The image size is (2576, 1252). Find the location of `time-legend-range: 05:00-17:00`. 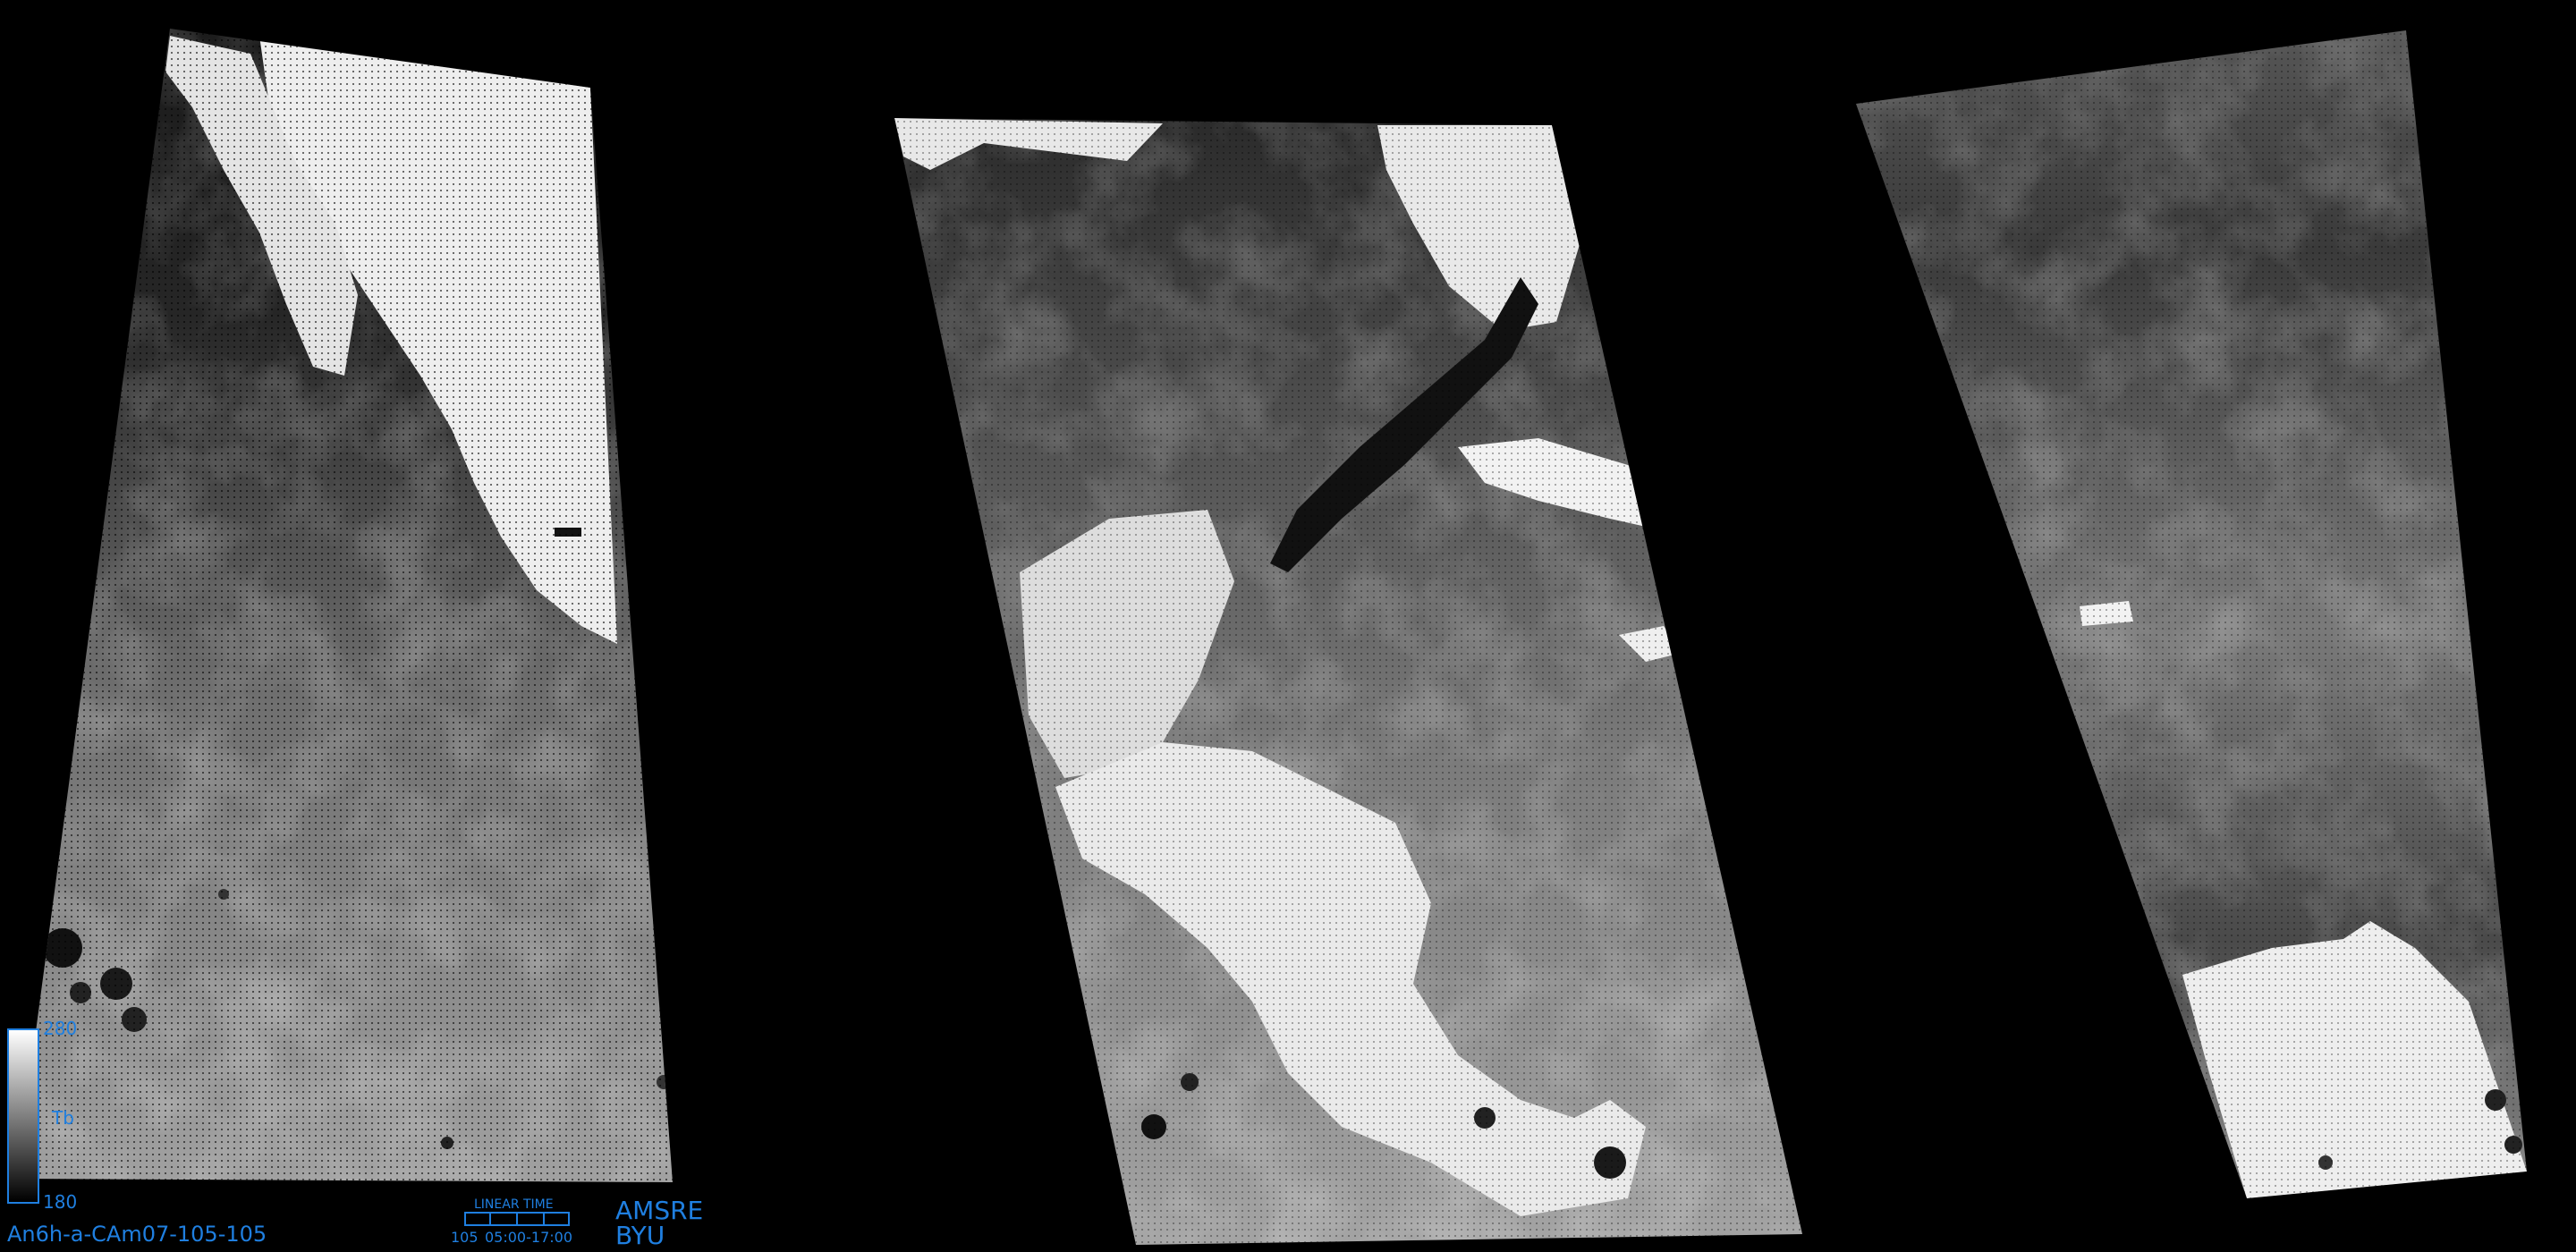

time-legend-range: 05:00-17:00 is located at coordinates (528, 1237).